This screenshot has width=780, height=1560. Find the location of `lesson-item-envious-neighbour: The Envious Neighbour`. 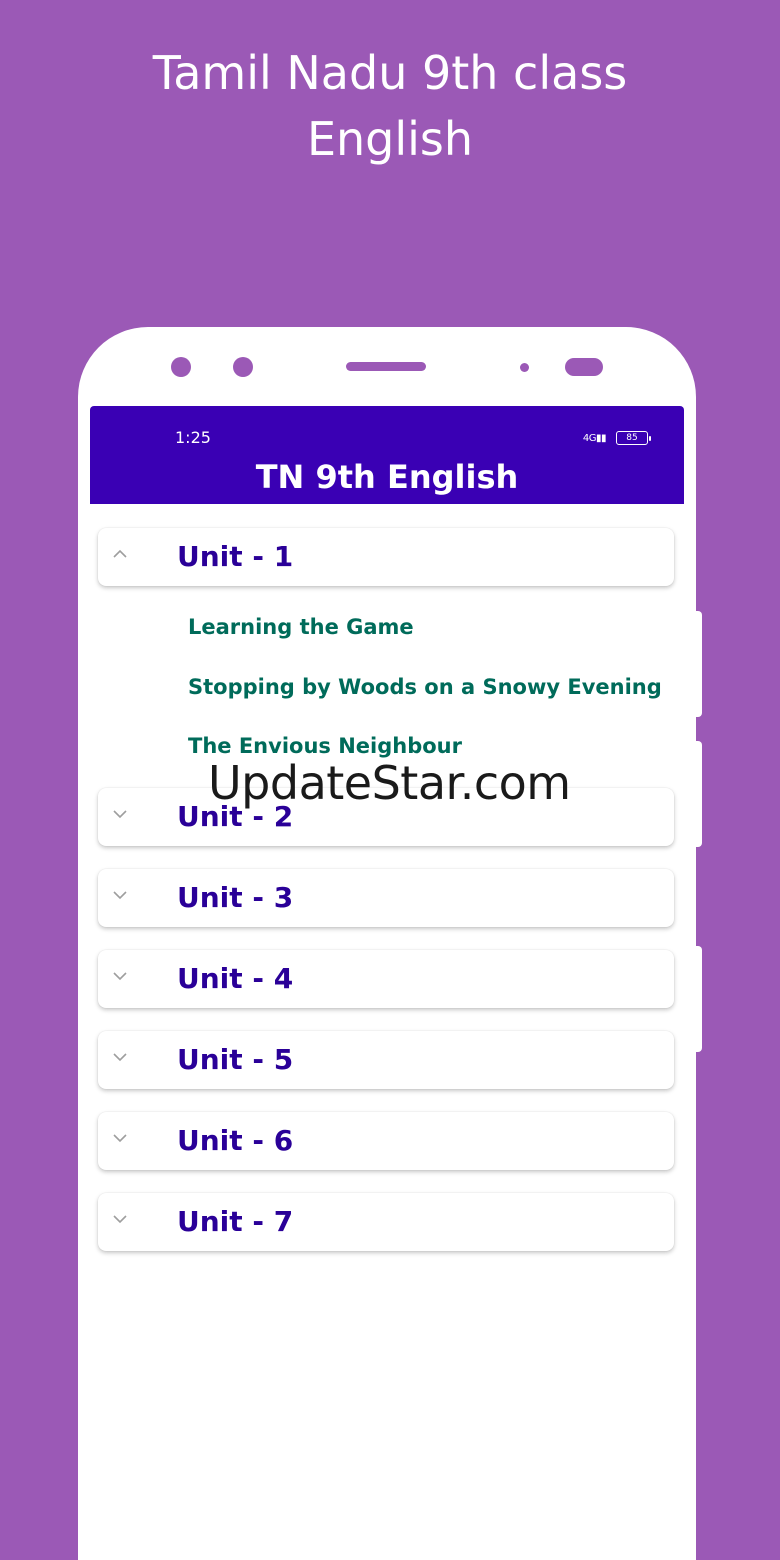

lesson-item-envious-neighbour: The Envious Neighbour is located at coordinates (325, 746).